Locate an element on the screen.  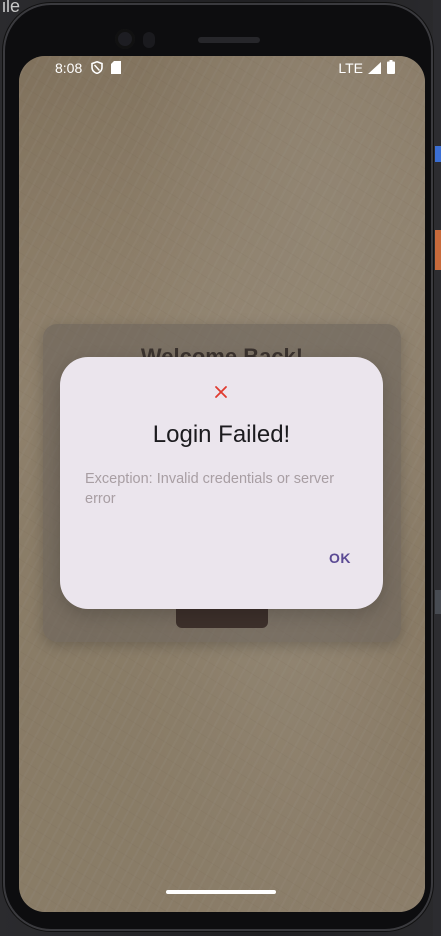
edge-window-text: ile is located at coordinates (11, 8).